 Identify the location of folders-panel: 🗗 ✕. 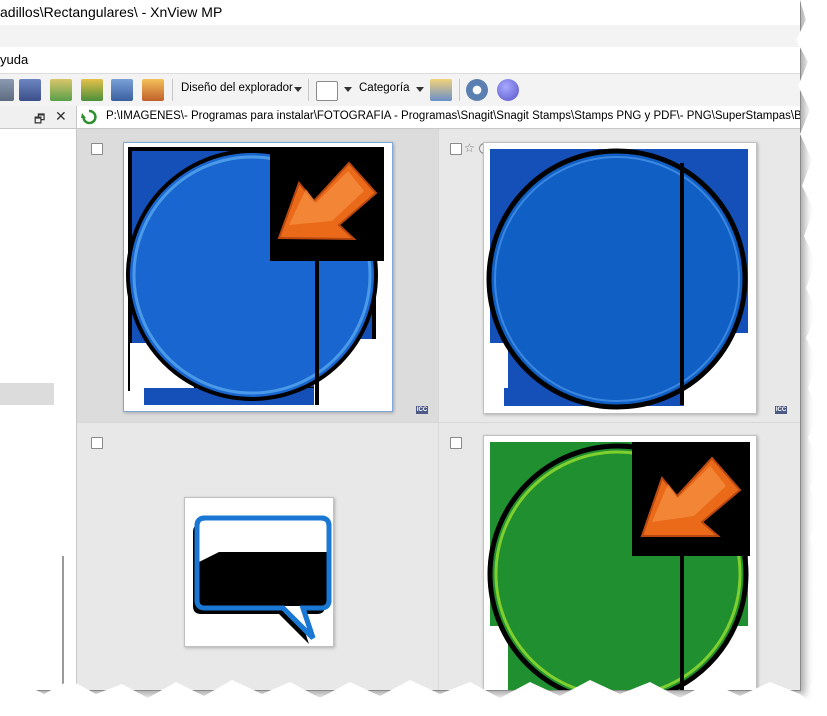
(38, 398).